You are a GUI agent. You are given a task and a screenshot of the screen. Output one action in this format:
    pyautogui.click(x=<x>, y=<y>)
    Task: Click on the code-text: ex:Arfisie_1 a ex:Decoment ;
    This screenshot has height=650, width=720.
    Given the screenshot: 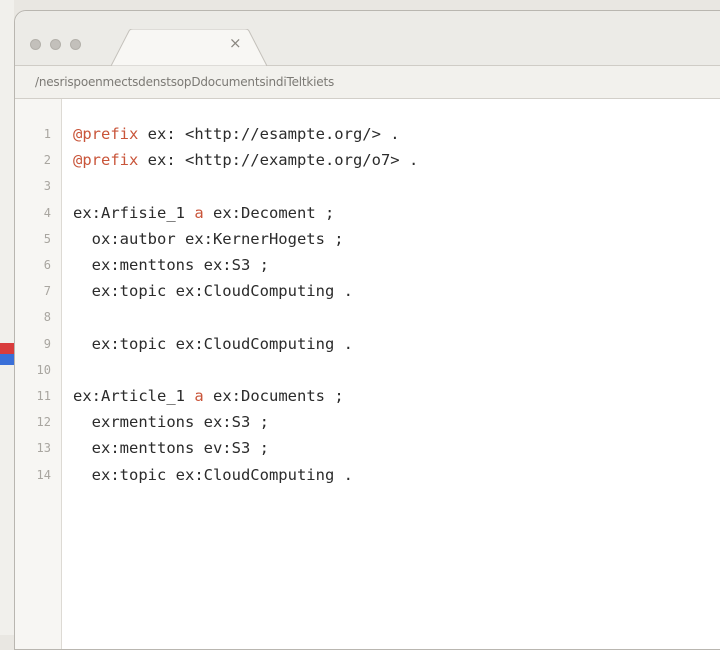 What is the action you would take?
    pyautogui.click(x=203, y=213)
    